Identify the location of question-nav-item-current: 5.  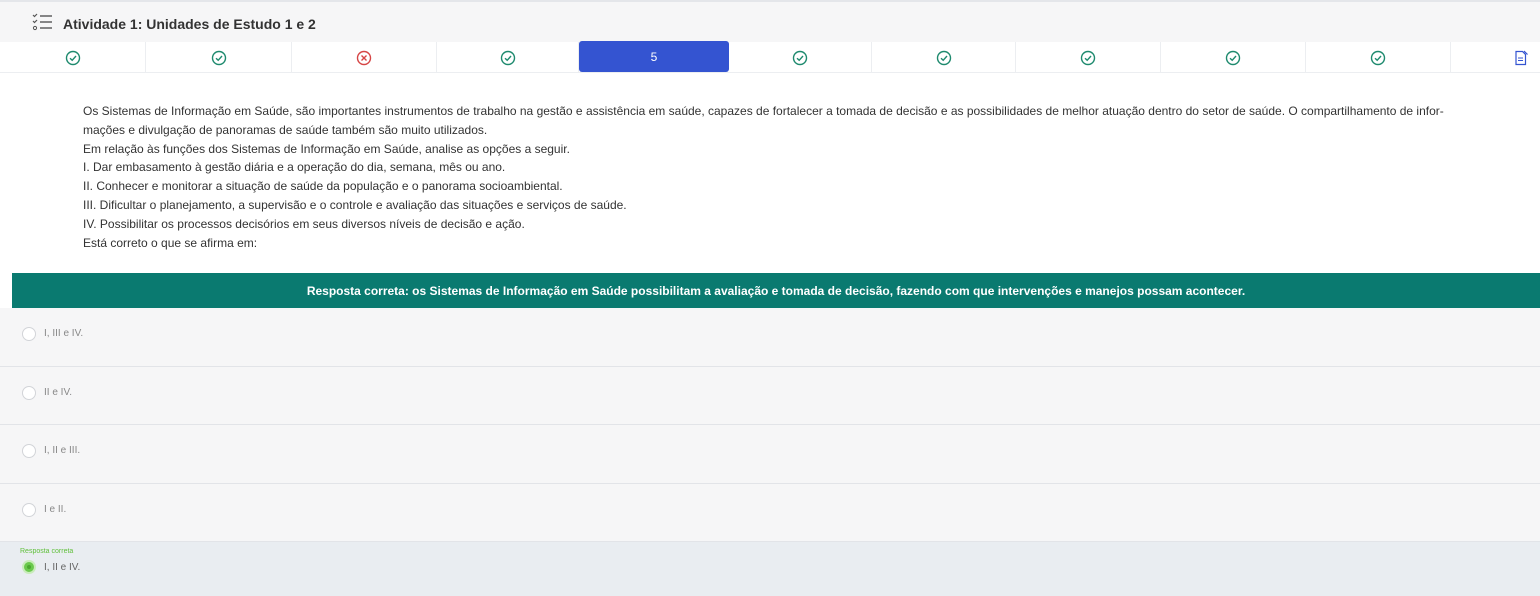
(654, 56).